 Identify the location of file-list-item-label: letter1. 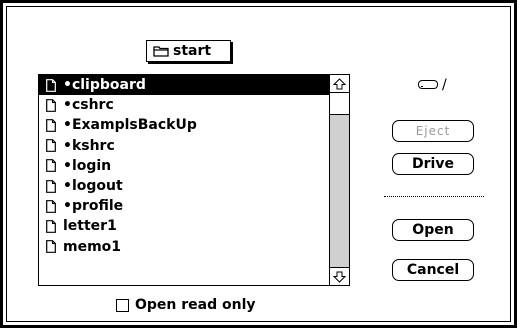
(90, 226).